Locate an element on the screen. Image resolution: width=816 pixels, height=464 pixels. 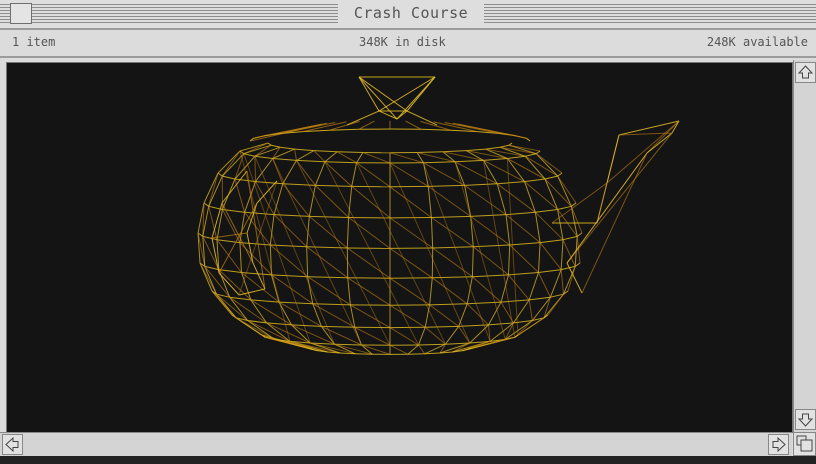
title-stripes-left is located at coordinates (169, 14).